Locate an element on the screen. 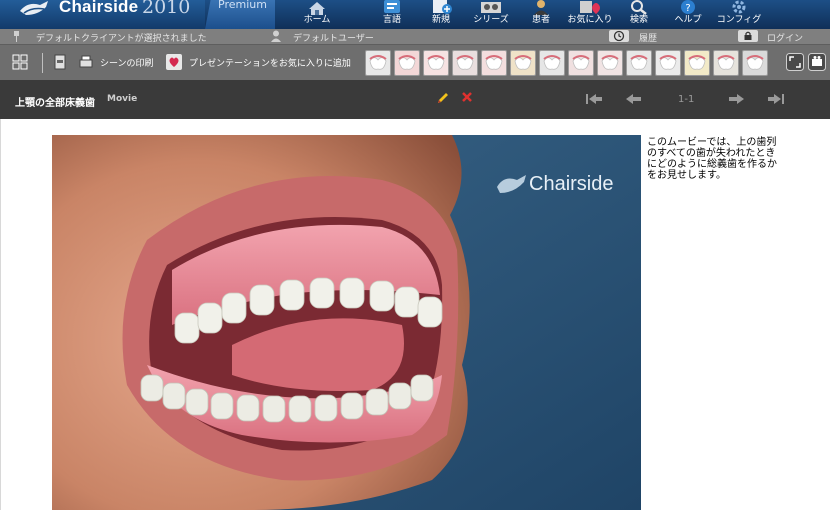 This screenshot has width=830, height=510. nav-home: ホーム is located at coordinates (317, 14).